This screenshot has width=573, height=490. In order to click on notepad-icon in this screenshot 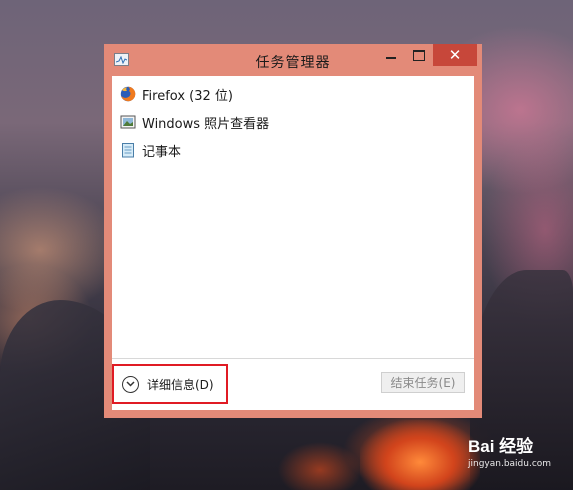, I will do `click(128, 150)`.